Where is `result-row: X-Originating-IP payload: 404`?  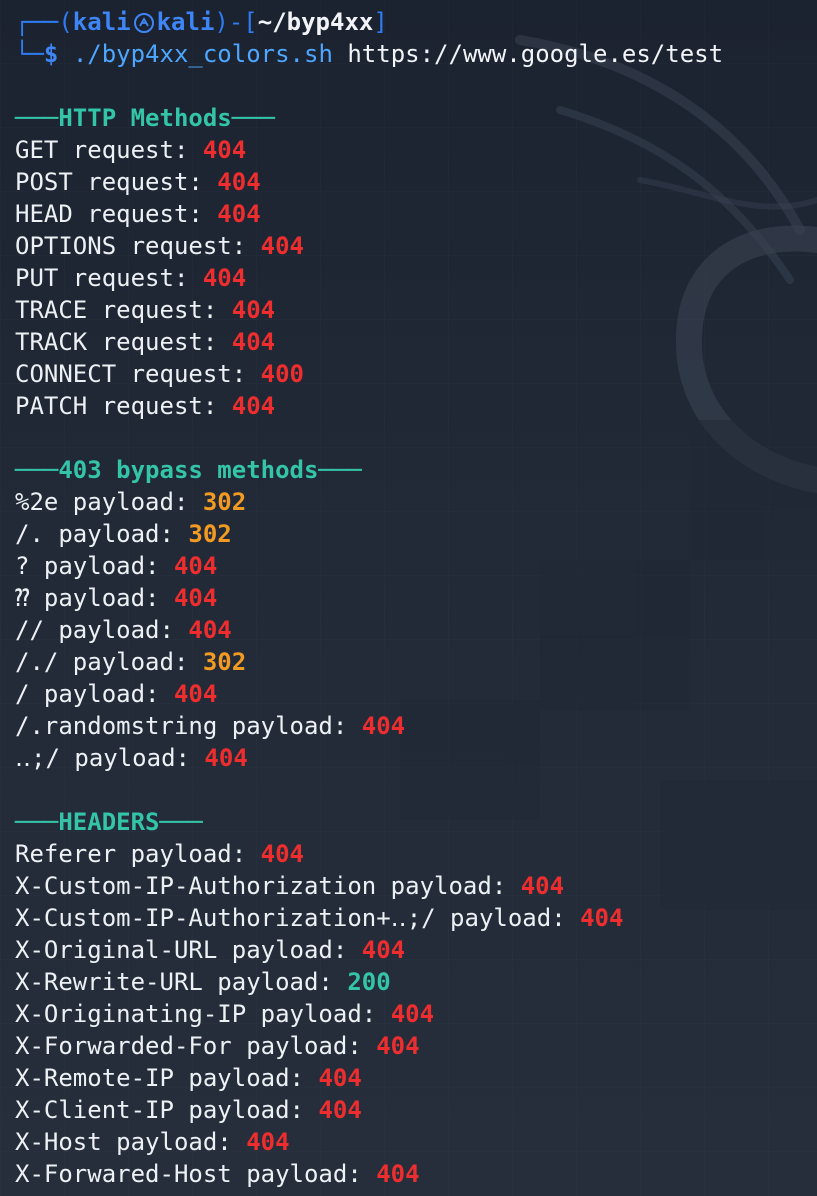
result-row: X-Originating-IP payload: 404 is located at coordinates (416, 1014).